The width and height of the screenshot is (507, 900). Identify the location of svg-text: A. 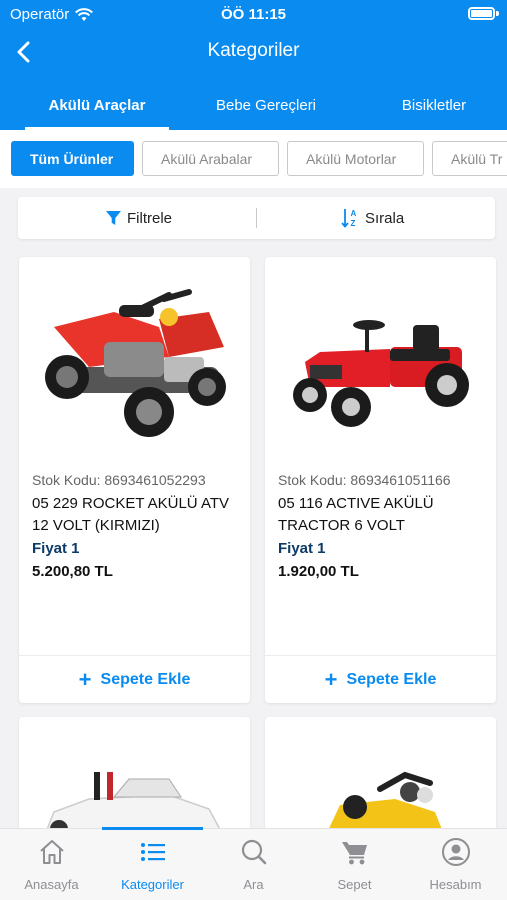
(354, 213).